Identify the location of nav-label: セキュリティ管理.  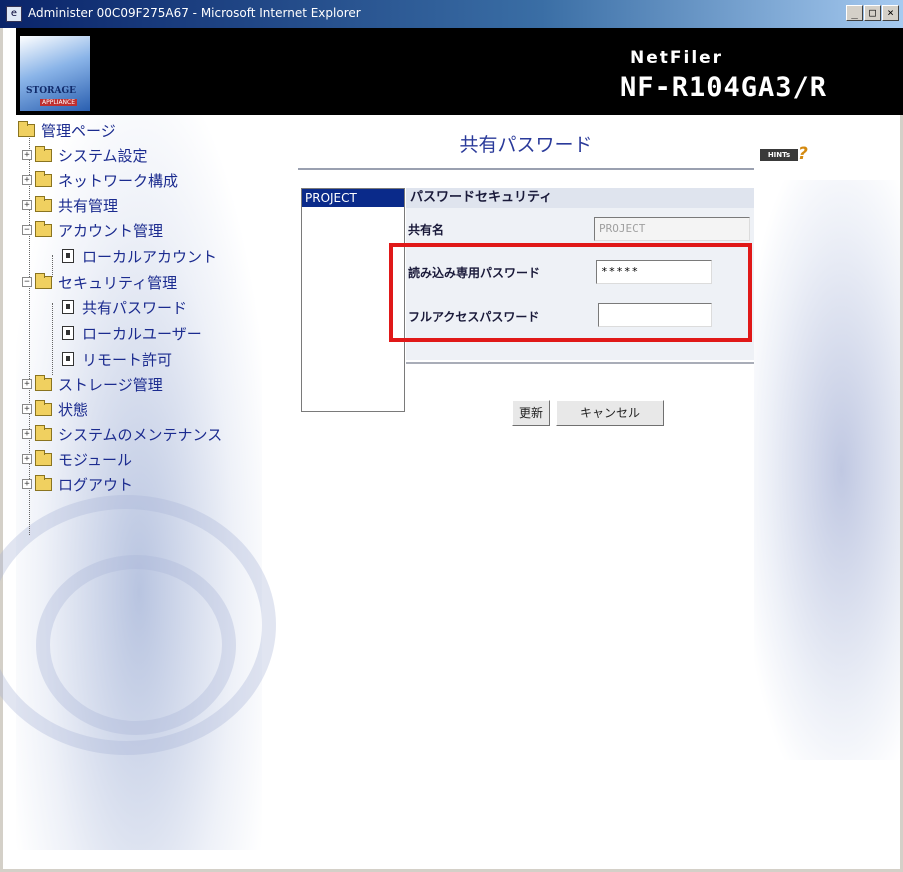
(118, 282).